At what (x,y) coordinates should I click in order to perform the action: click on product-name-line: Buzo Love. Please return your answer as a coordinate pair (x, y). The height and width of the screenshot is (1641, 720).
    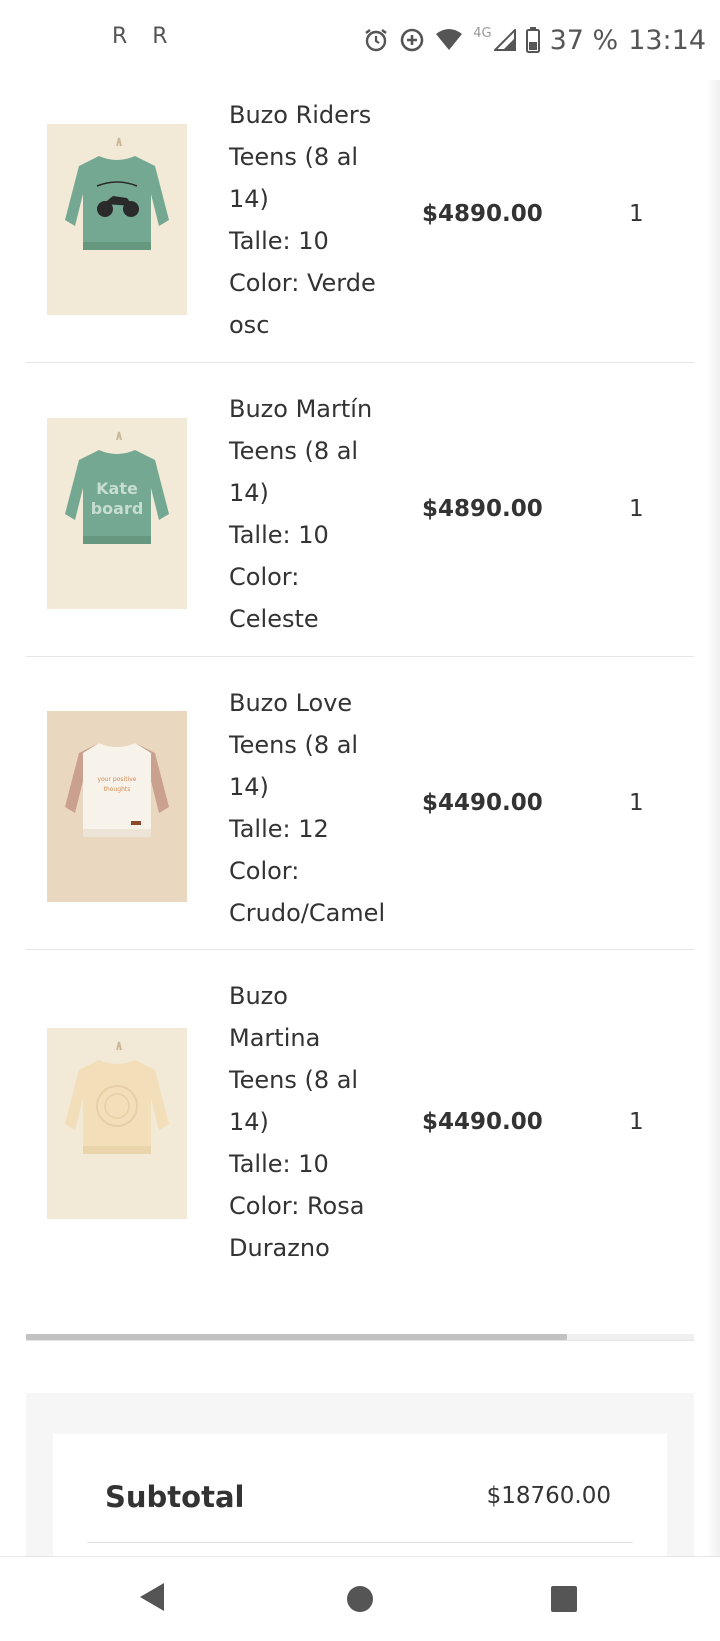
    Looking at the image, I should click on (316, 703).